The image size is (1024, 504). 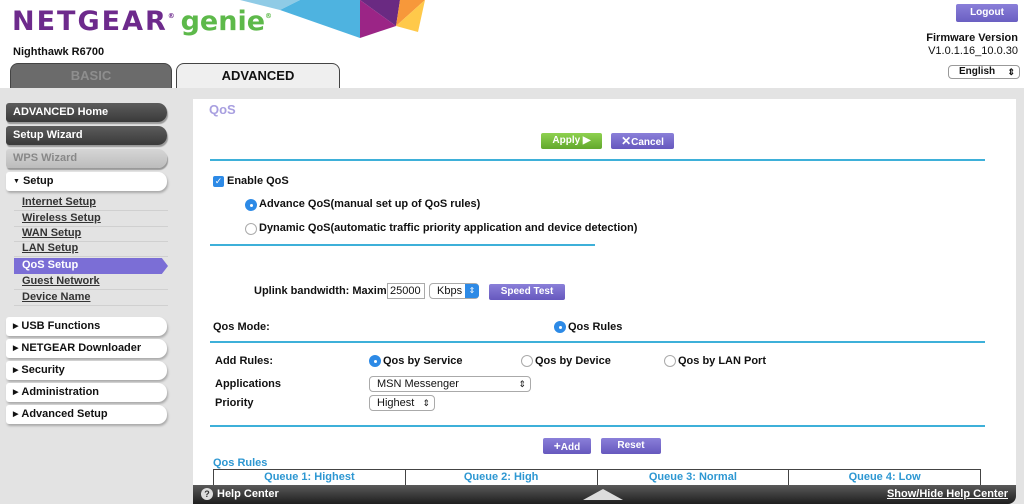 What do you see at coordinates (64, 414) in the screenshot?
I see `section-label: Advanced Setup` at bounding box center [64, 414].